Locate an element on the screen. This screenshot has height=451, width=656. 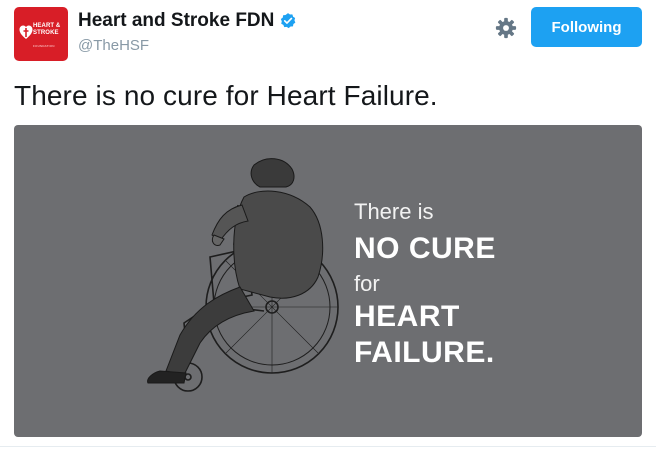
image-line-no-cure: NO CURE is located at coordinates (425, 248).